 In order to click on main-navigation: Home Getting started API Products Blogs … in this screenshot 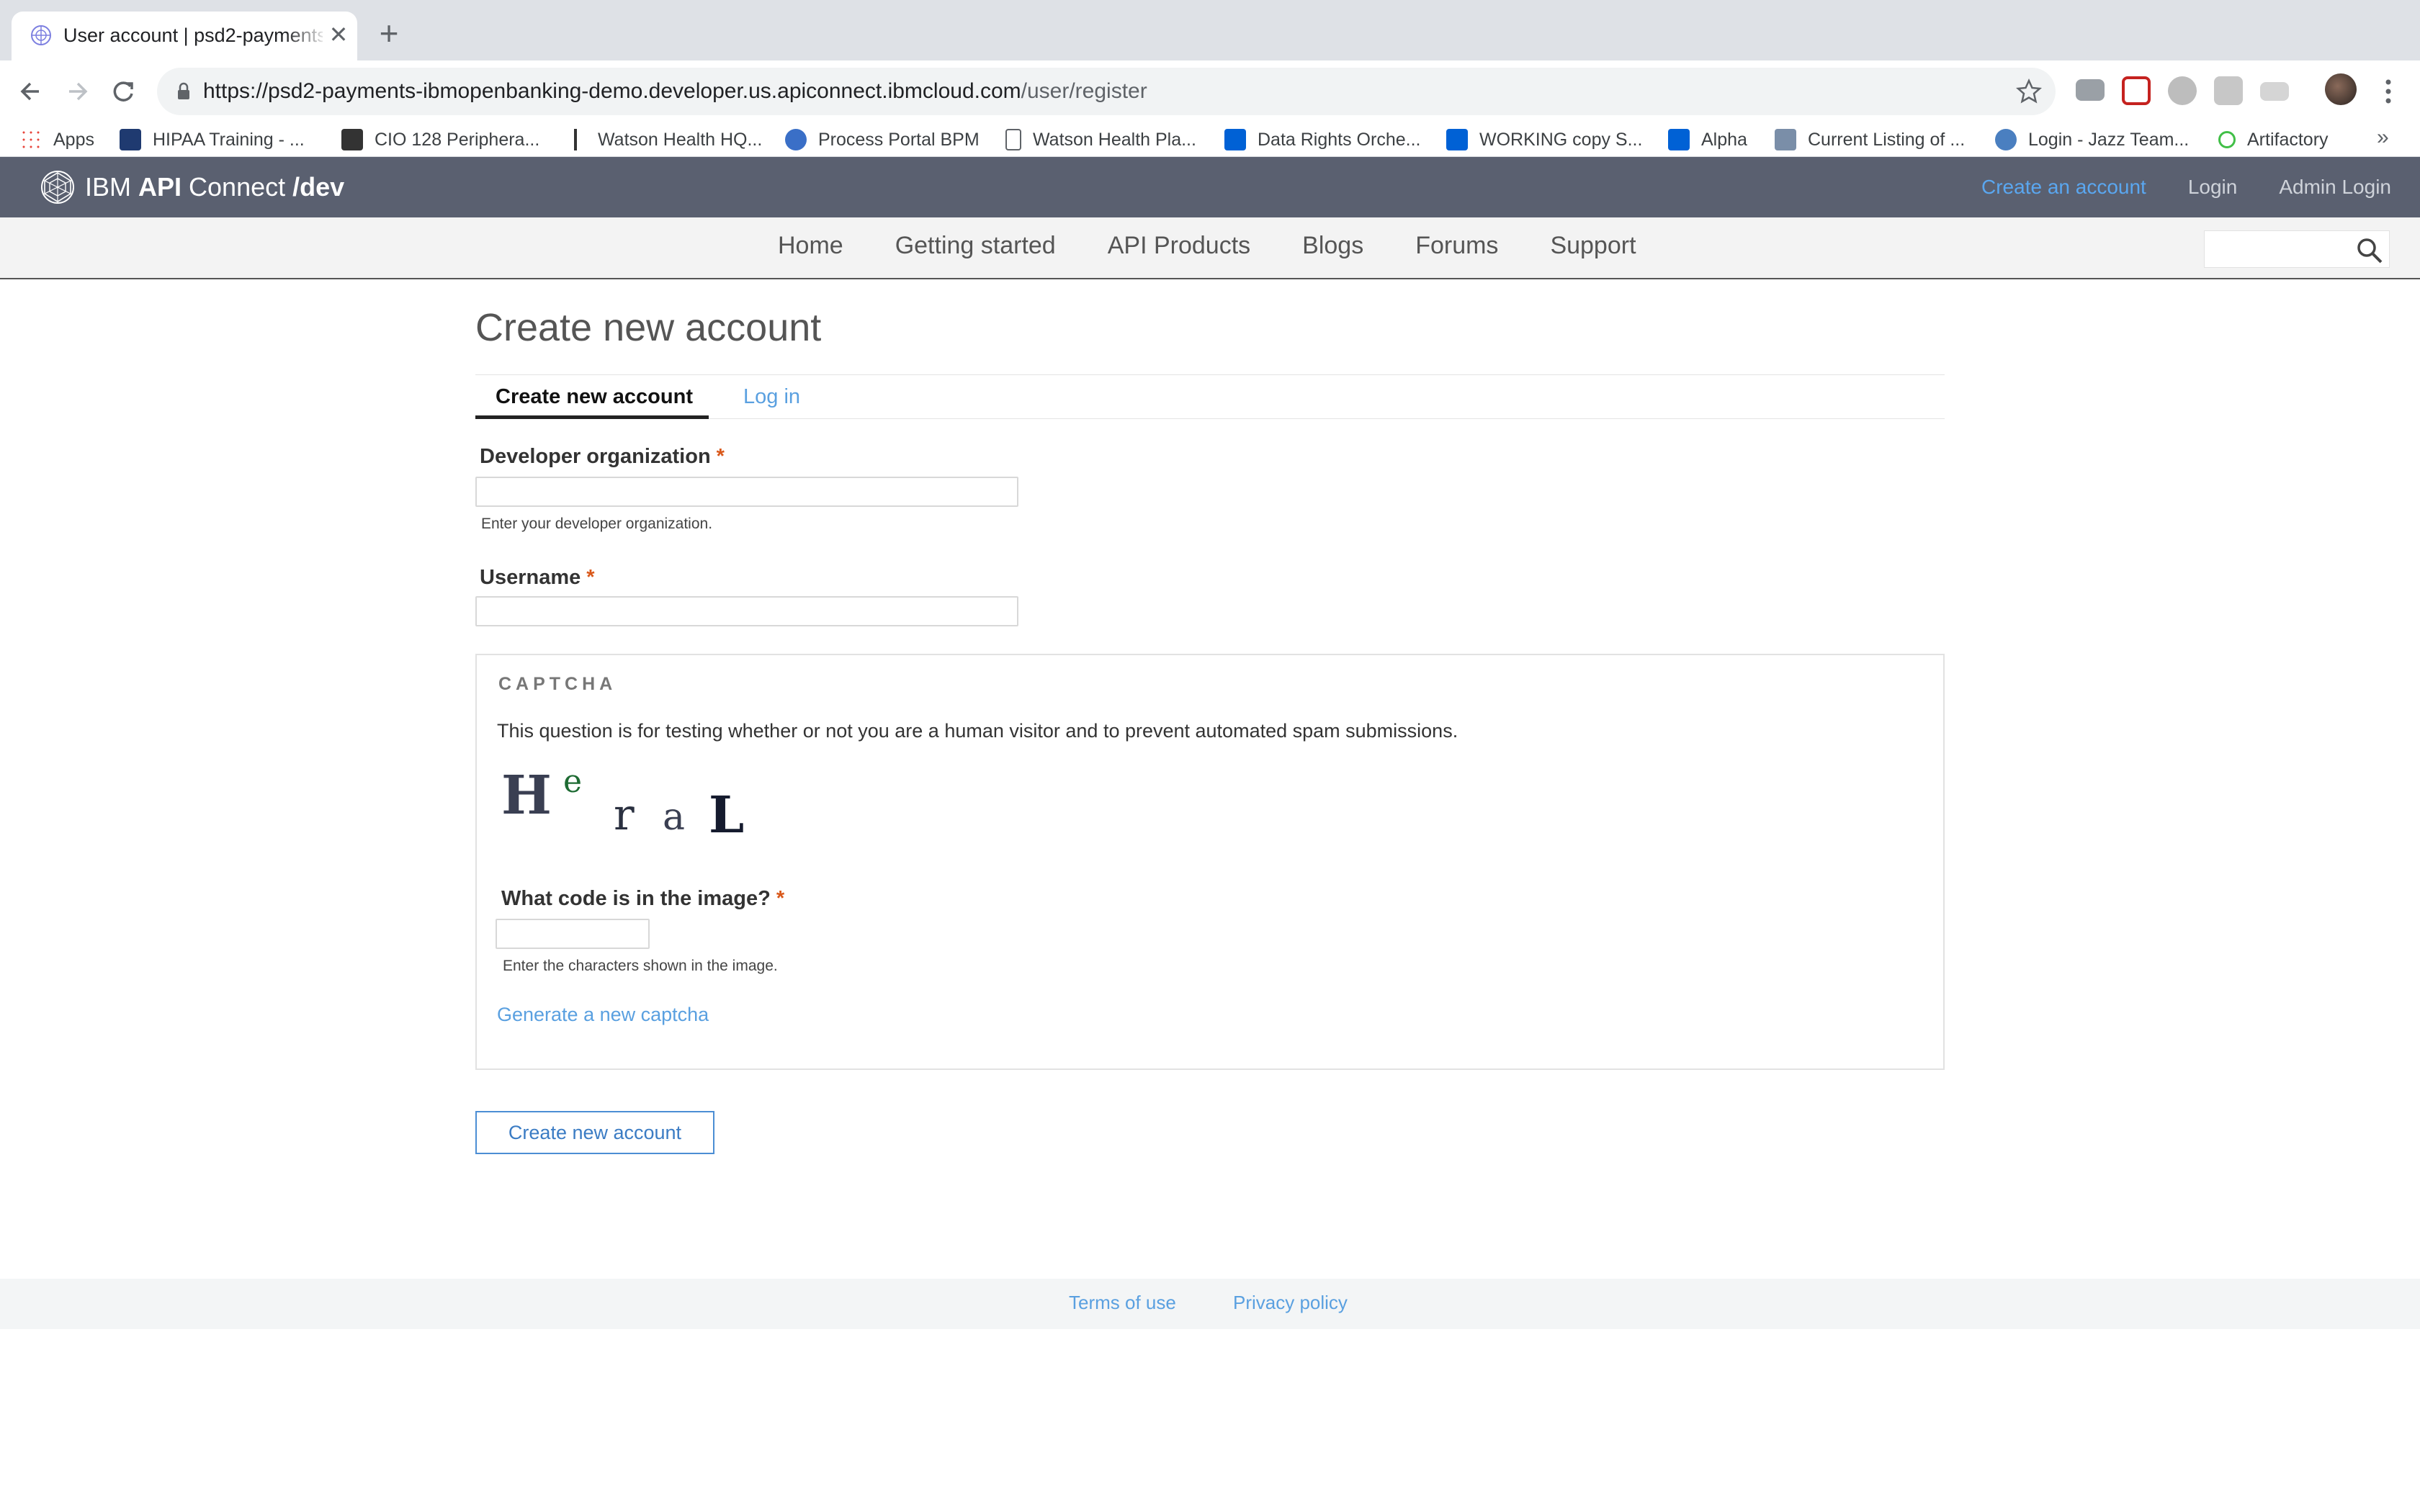, I will do `click(1210, 248)`.